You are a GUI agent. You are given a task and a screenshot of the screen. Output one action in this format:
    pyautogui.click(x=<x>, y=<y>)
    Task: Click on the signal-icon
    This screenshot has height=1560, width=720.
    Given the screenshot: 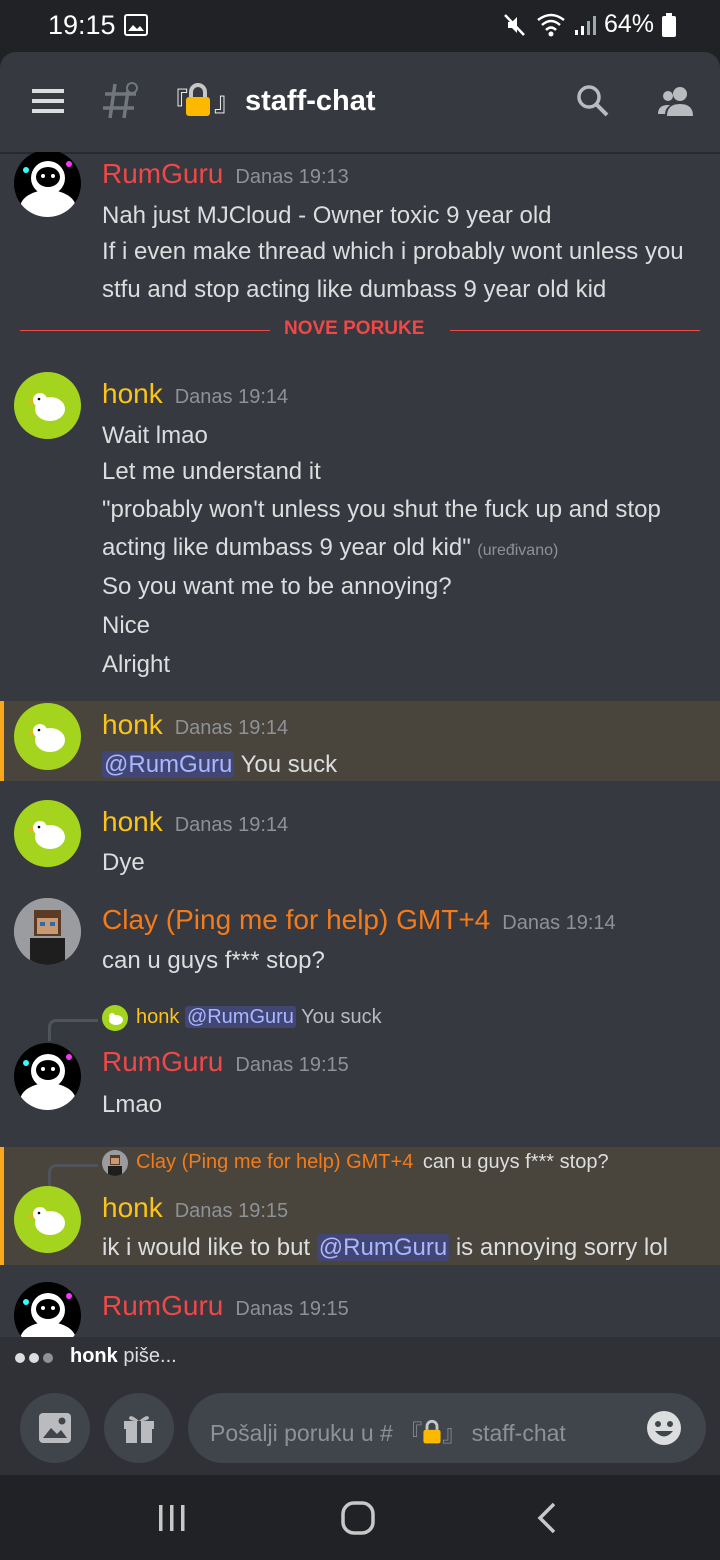 What is the action you would take?
    pyautogui.click(x=585, y=25)
    